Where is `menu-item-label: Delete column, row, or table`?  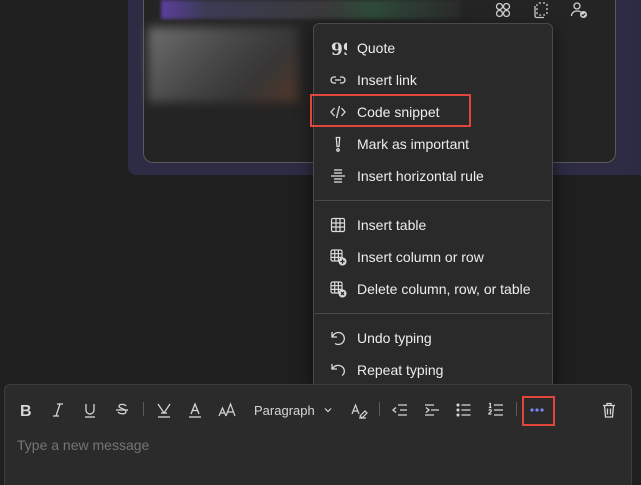 menu-item-label: Delete column, row, or table is located at coordinates (444, 289).